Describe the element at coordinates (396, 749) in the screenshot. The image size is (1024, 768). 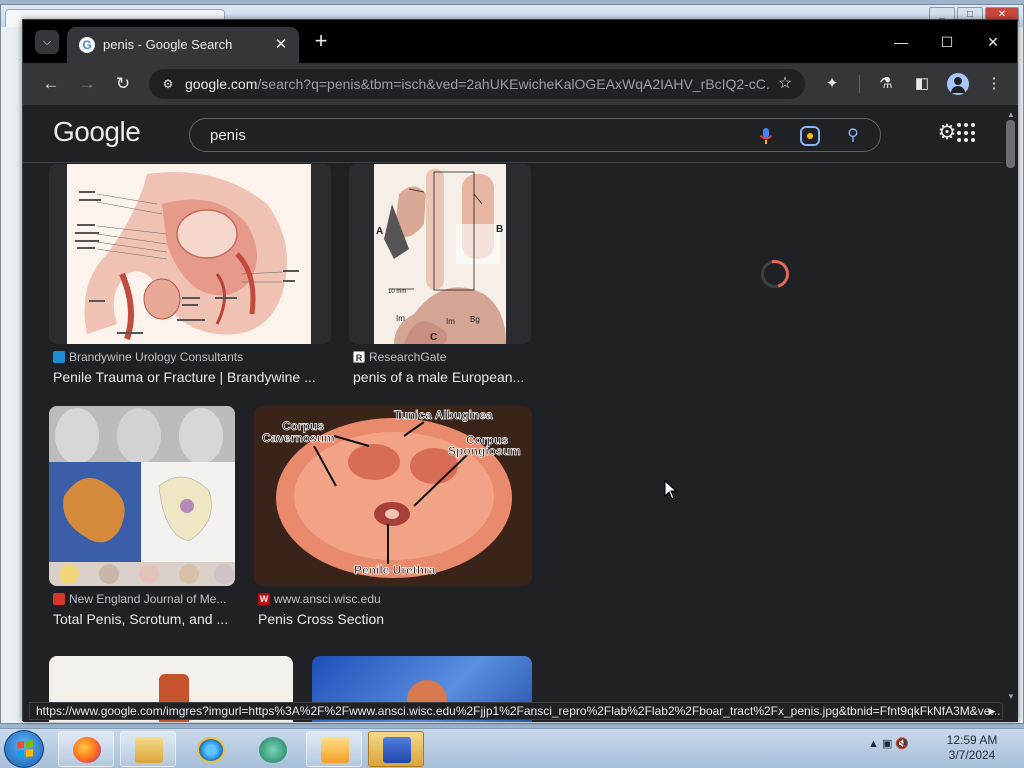
I see `taskbar-active-app` at that location.